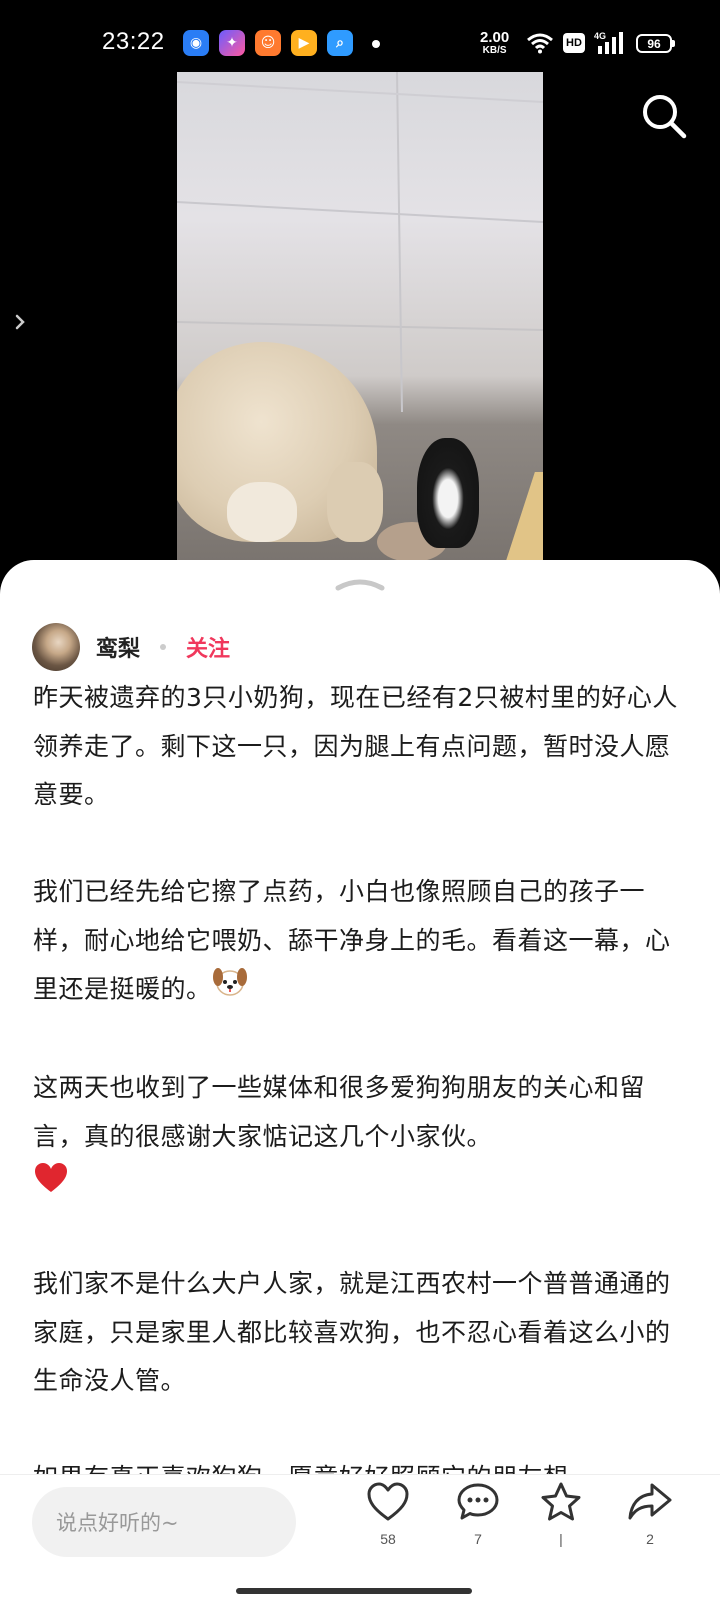 This screenshot has height=1600, width=720. I want to click on avatar, so click(56, 647).